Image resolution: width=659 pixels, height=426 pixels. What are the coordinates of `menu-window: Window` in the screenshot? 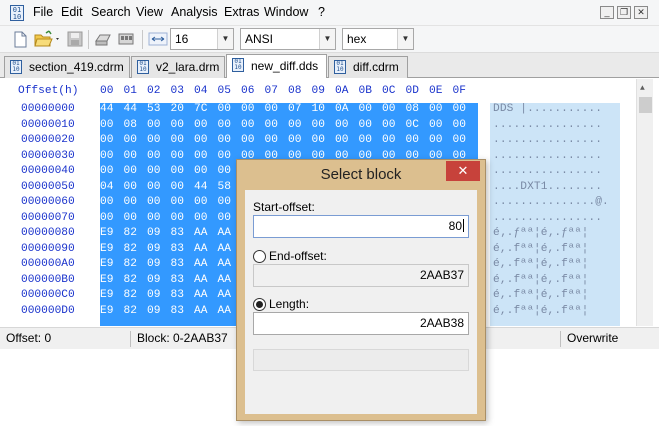 It's located at (286, 12).